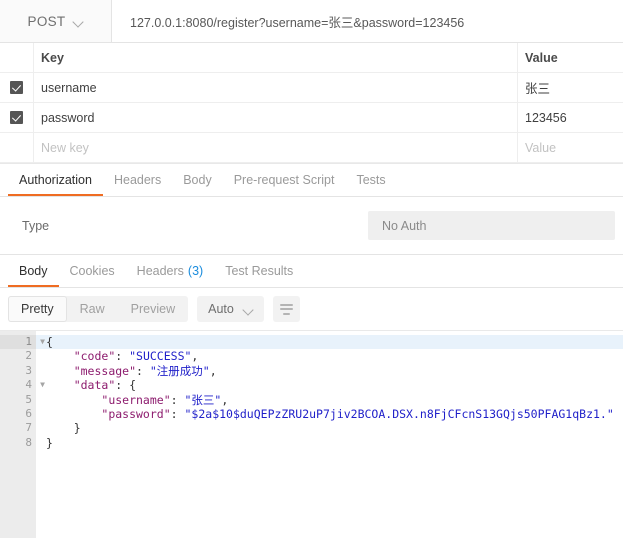 This screenshot has height=538, width=623. I want to click on line-number: 5, so click(28, 399).